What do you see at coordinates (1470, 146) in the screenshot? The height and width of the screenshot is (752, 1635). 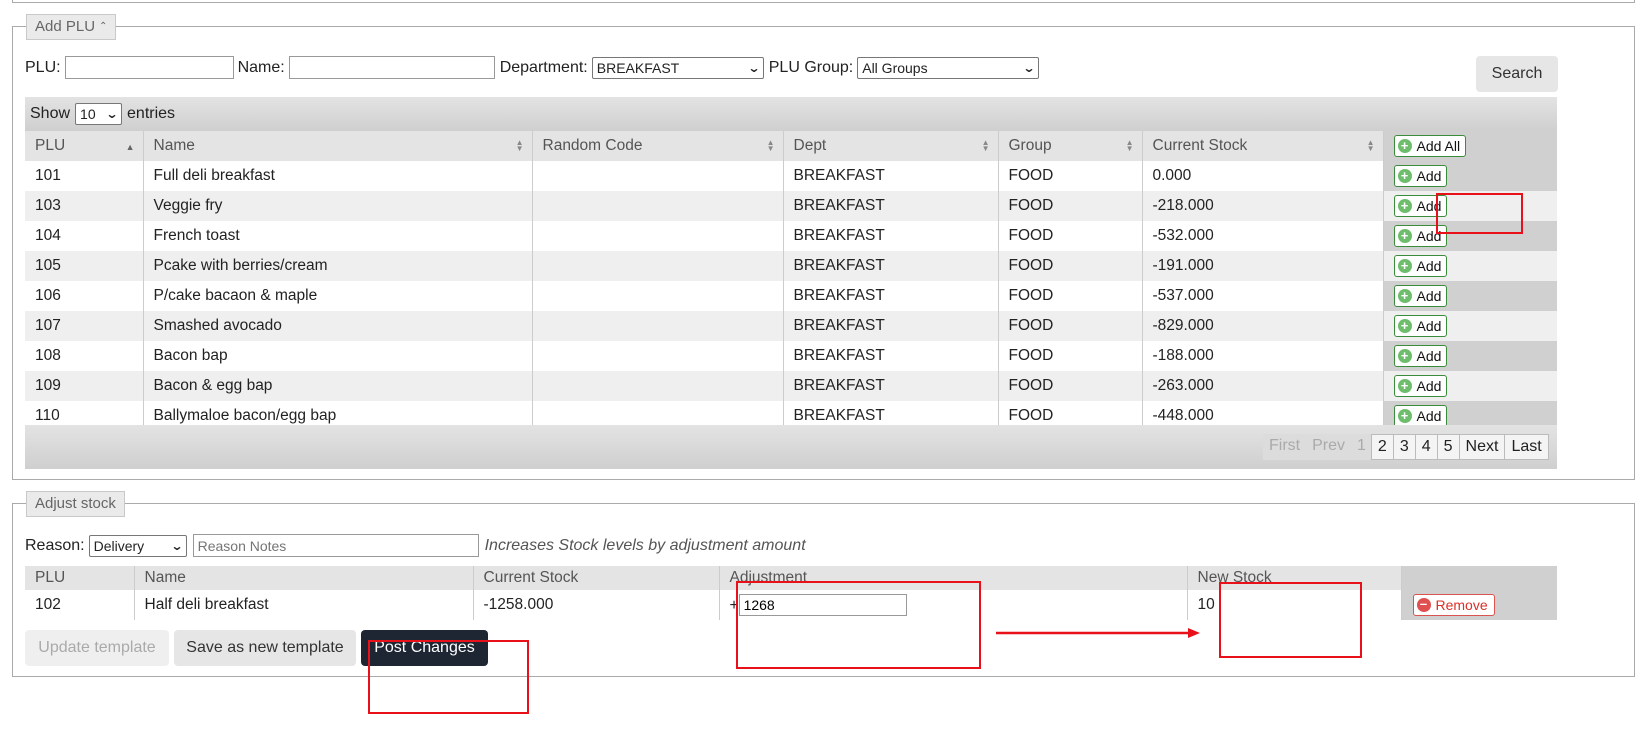 I see `add-all-cell: + Add All` at bounding box center [1470, 146].